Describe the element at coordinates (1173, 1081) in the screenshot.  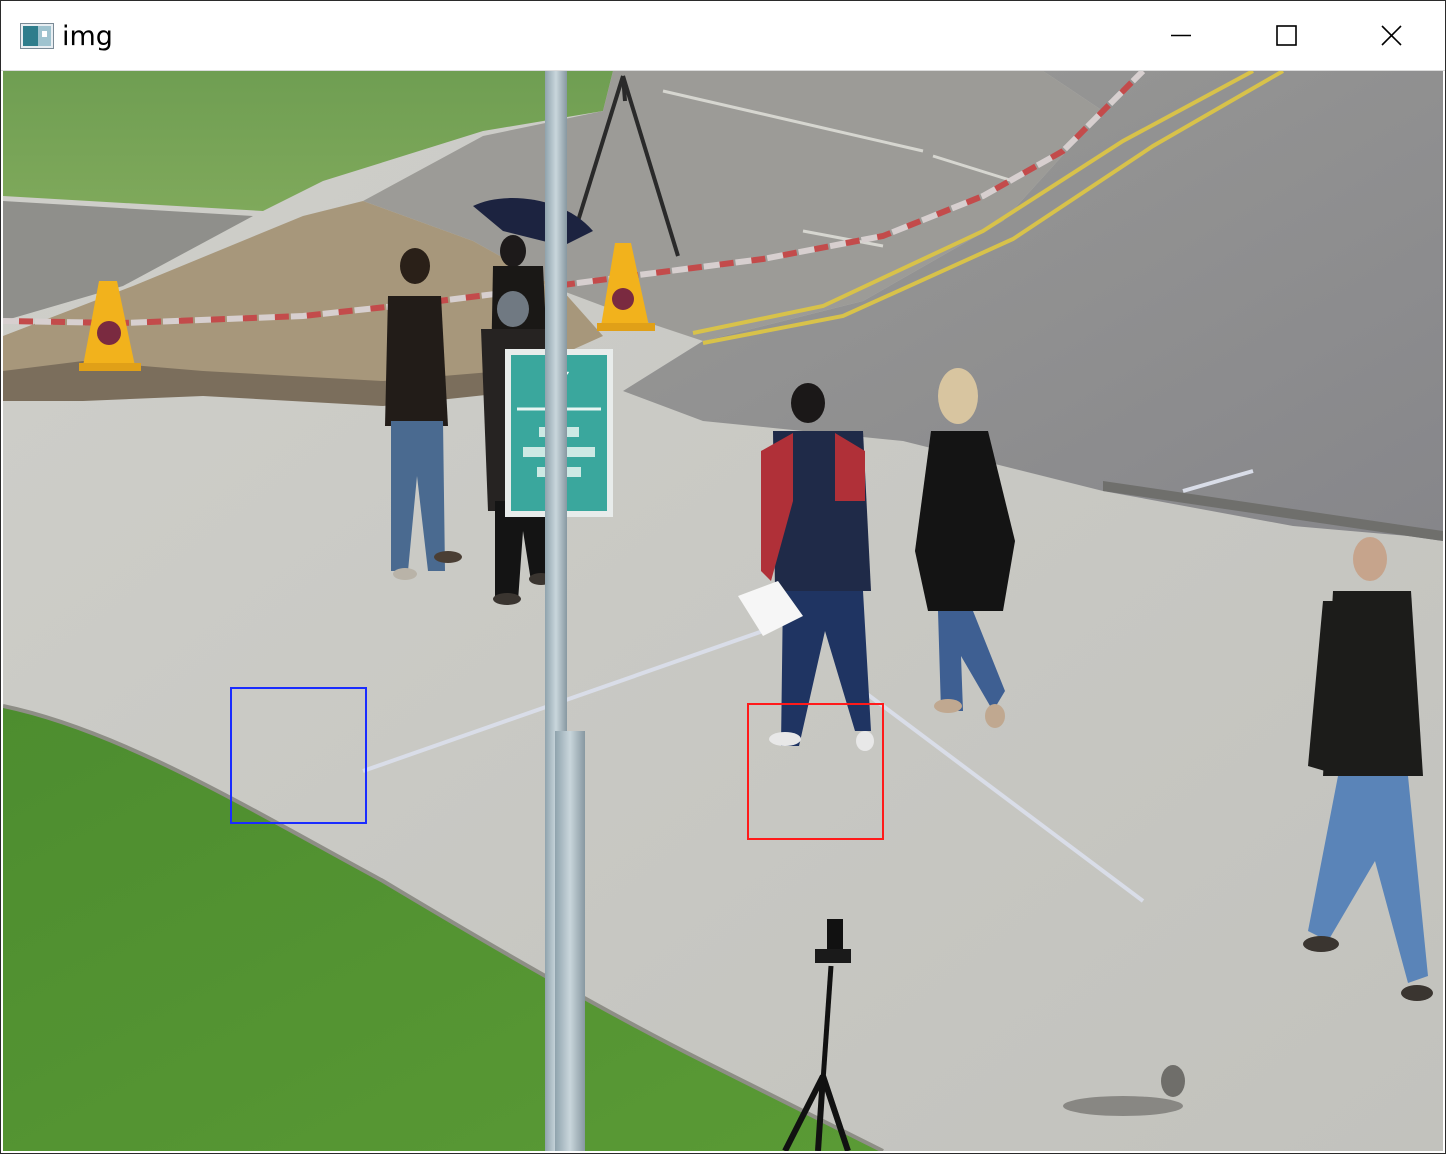
I see `puddle-small` at that location.